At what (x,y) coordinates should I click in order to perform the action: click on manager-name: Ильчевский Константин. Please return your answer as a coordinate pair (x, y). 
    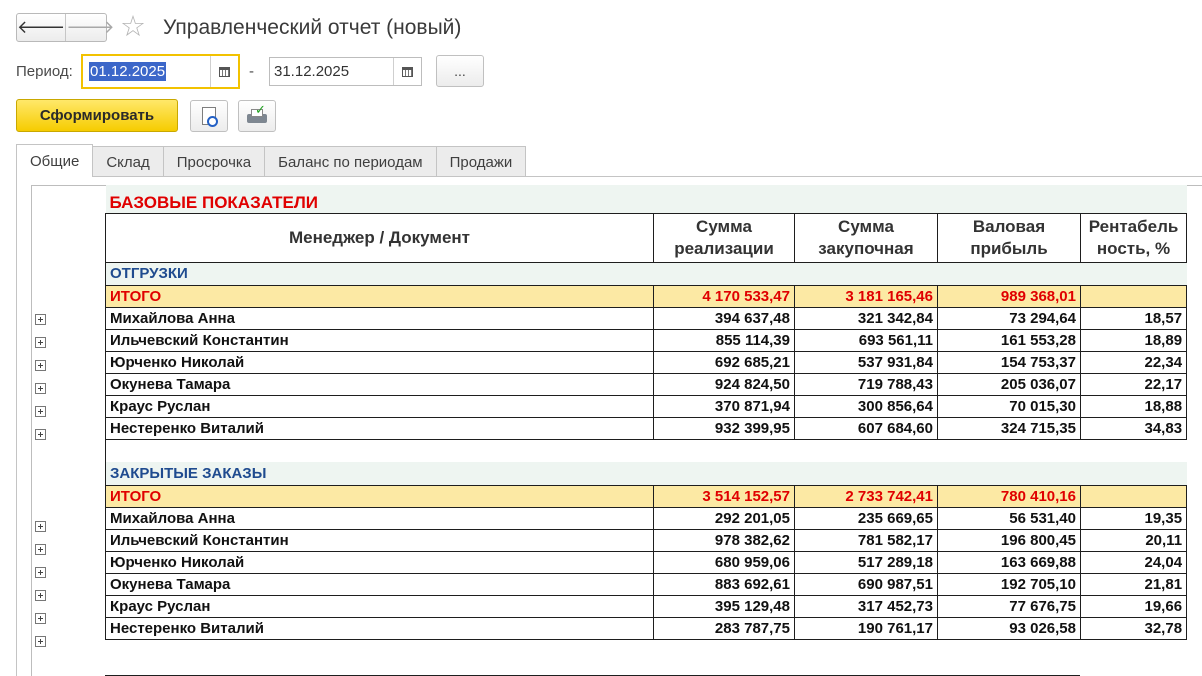
    Looking at the image, I should click on (379, 340).